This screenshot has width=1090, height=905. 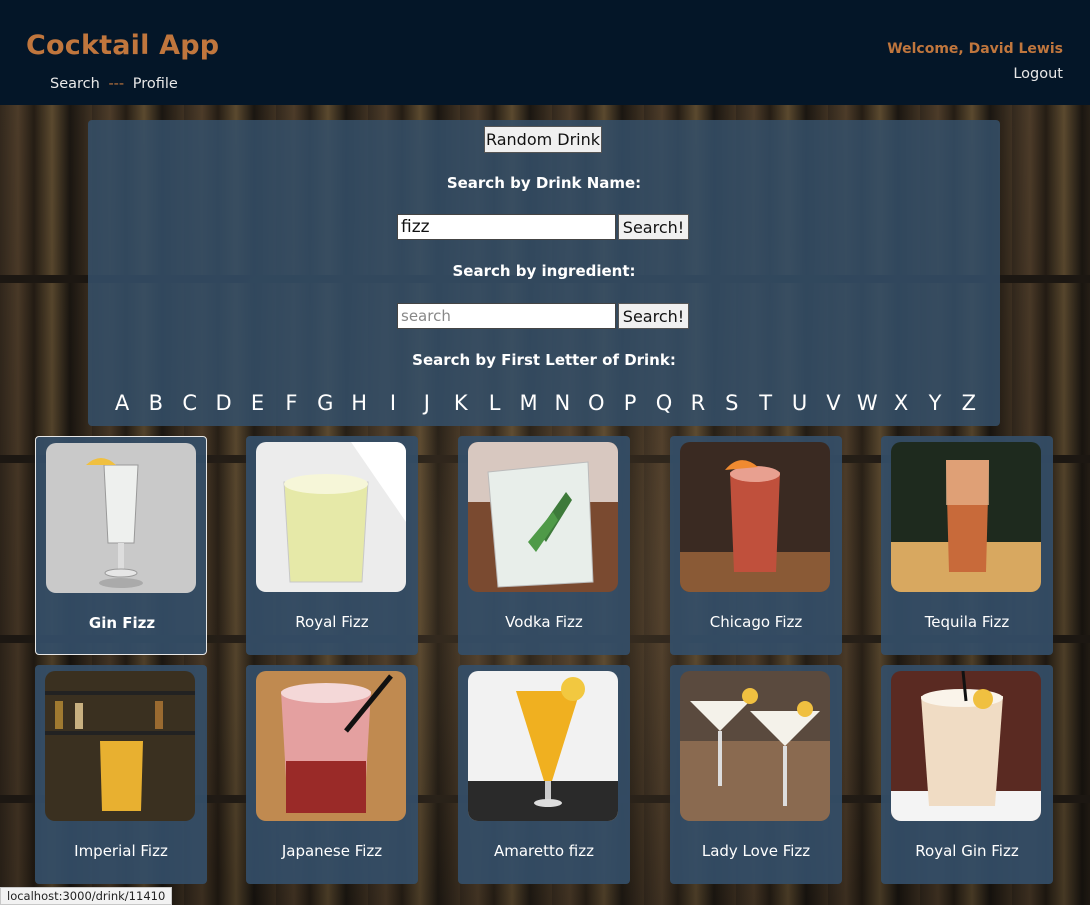 What do you see at coordinates (755, 746) in the screenshot?
I see `lady-love-fizz-photo` at bounding box center [755, 746].